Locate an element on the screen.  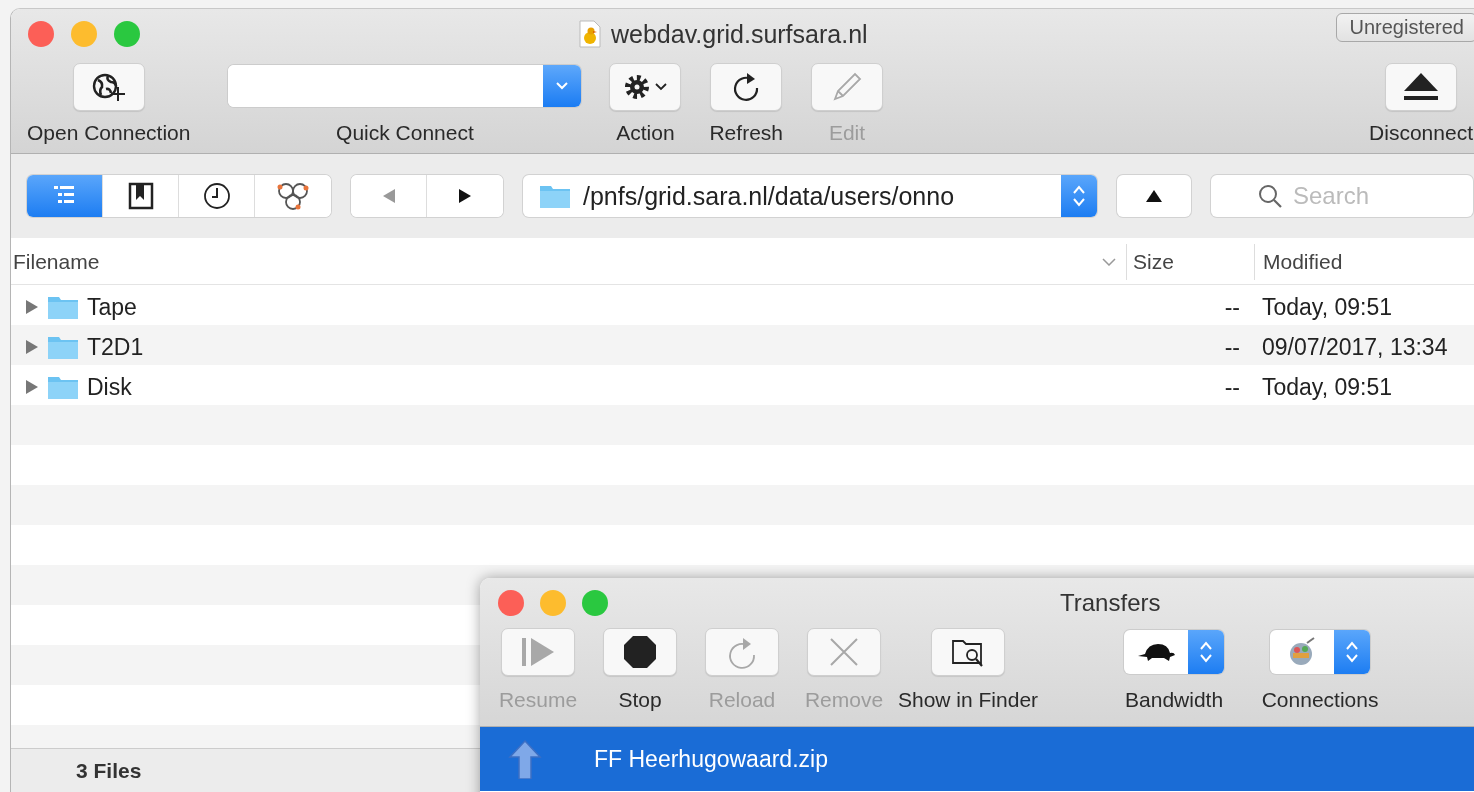
chevron-down-icon is located at coordinates (562, 86).